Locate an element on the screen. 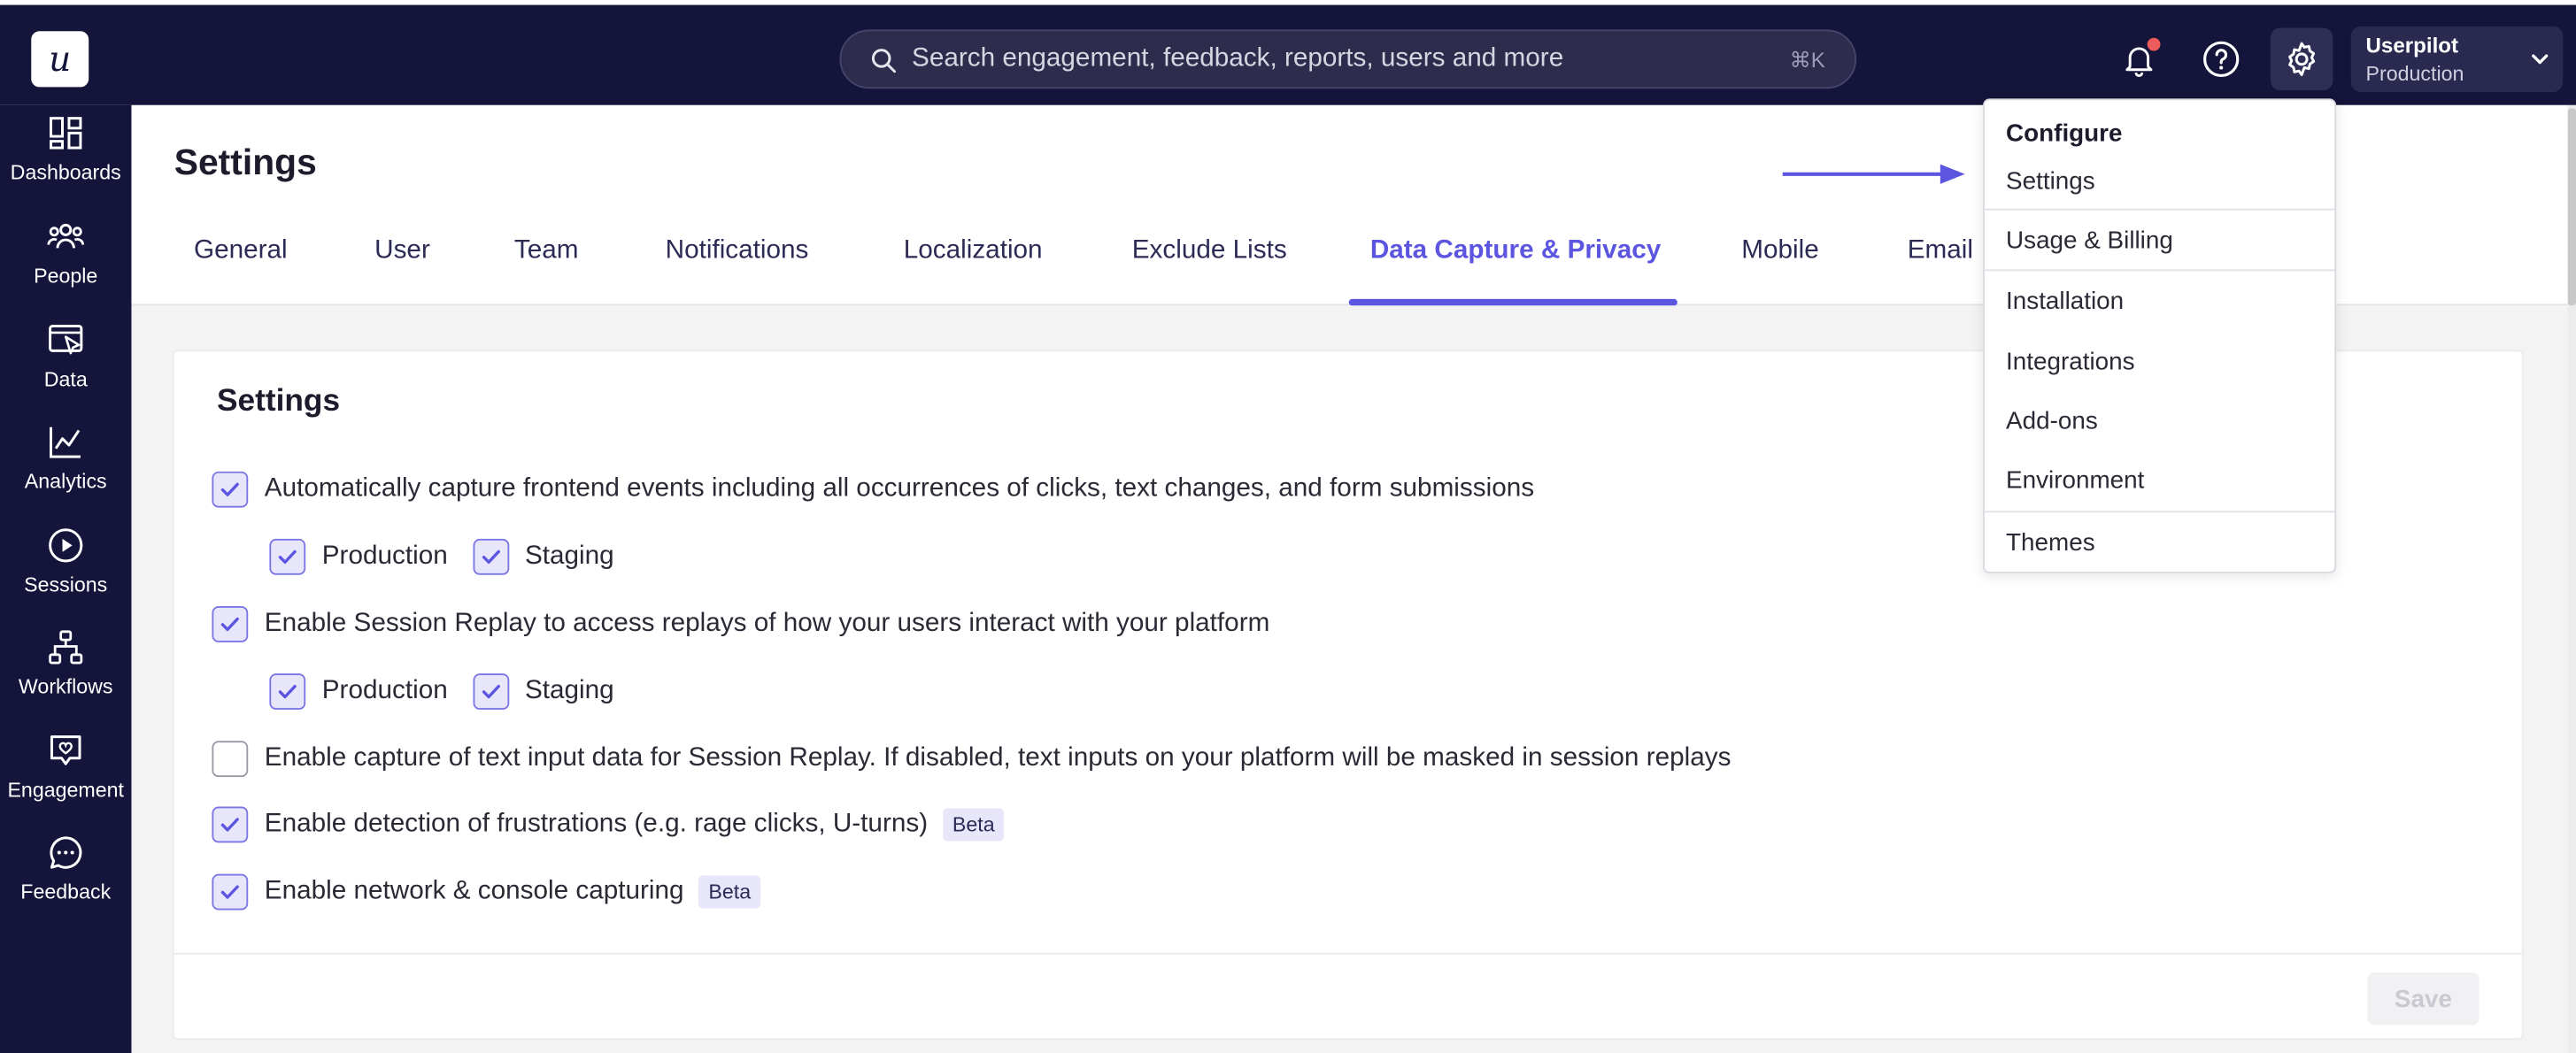 This screenshot has height=1053, width=2576. sidebar-item-workflows: Workflows is located at coordinates (65, 675).